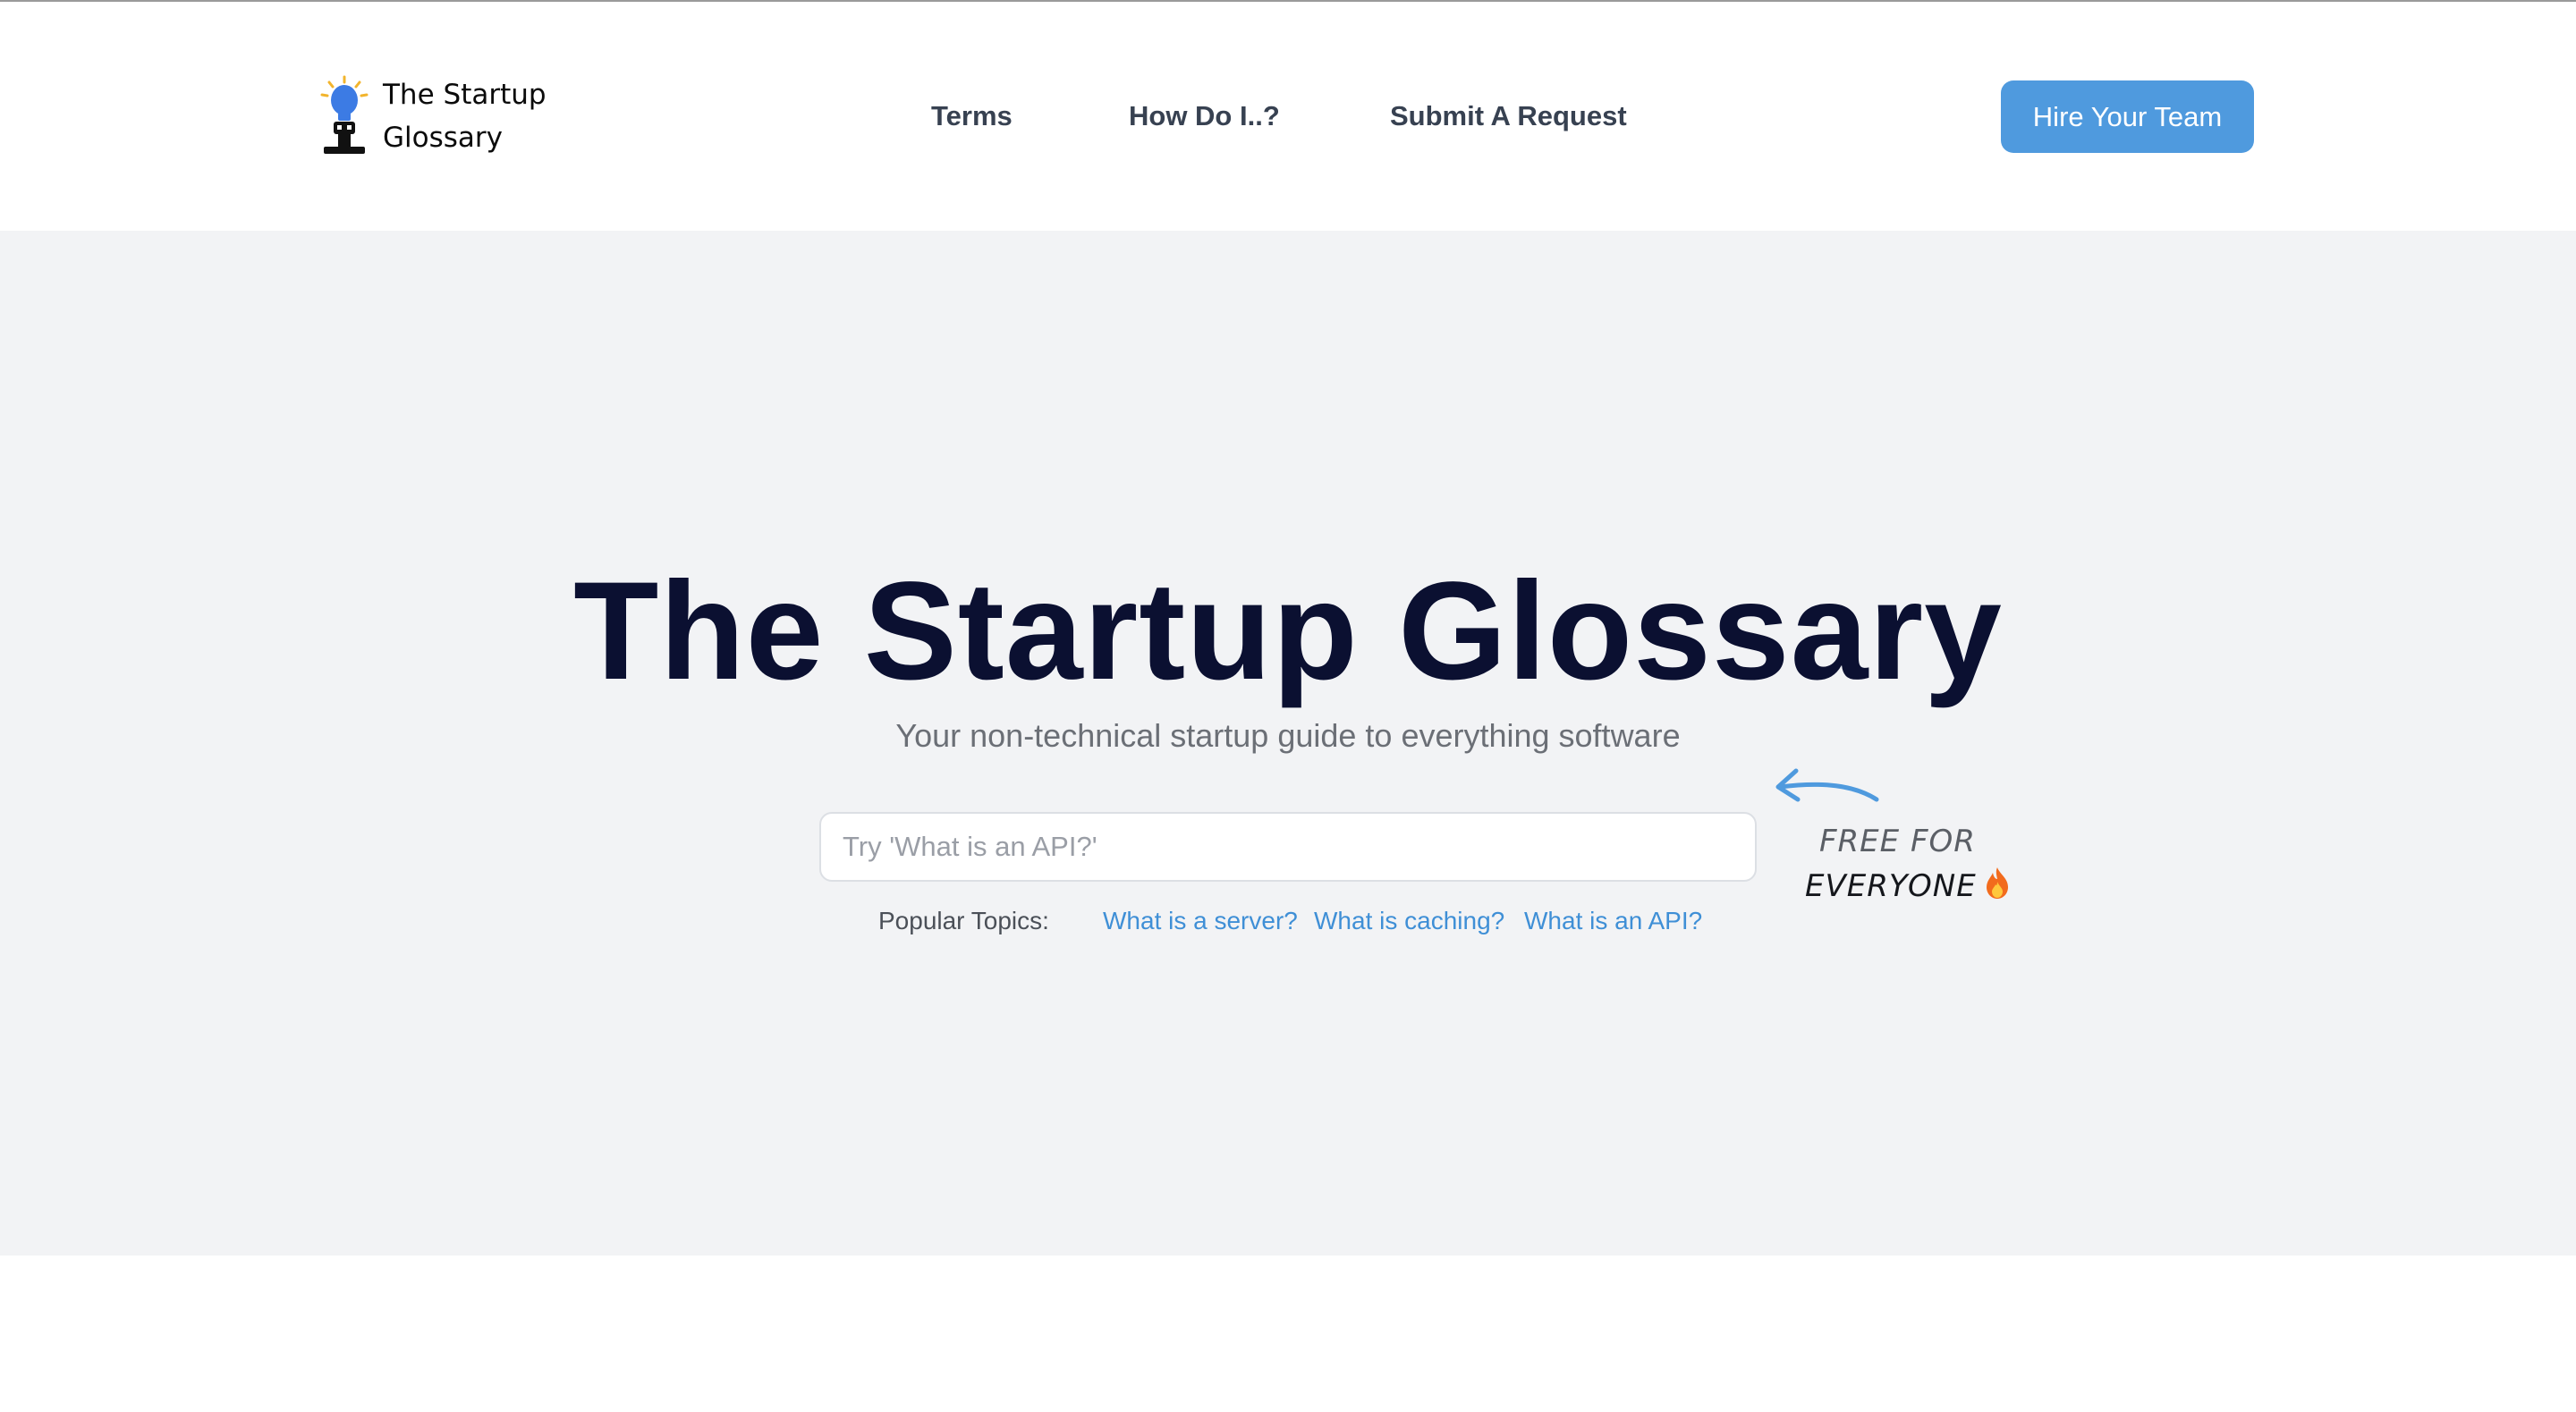  Describe the element at coordinates (1827, 785) in the screenshot. I see `curved-arrow-icon` at that location.